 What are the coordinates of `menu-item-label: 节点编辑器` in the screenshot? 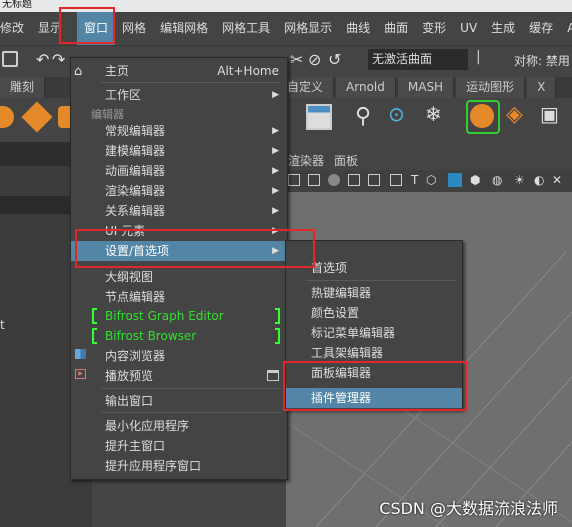 It's located at (135, 297).